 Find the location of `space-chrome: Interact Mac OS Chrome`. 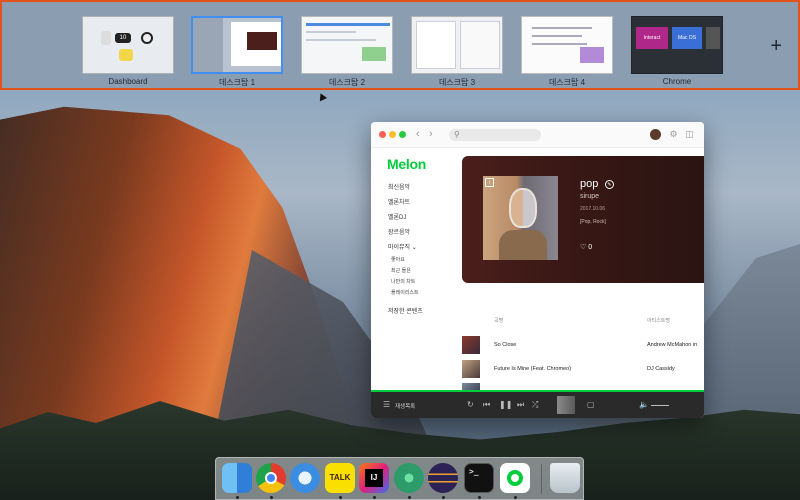

space-chrome: Interact Mac OS Chrome is located at coordinates (677, 53).